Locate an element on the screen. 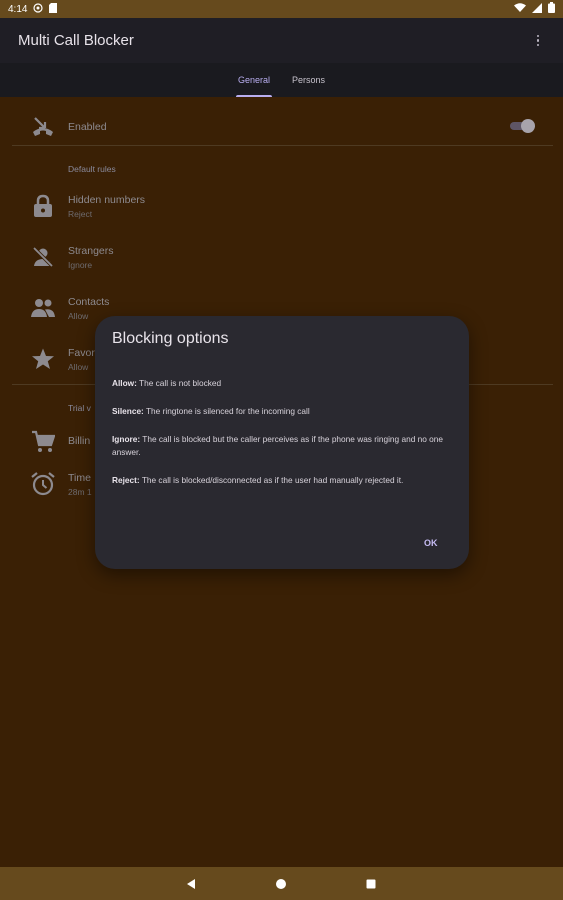 The image size is (563, 900). person-off-icon is located at coordinates (43, 257).